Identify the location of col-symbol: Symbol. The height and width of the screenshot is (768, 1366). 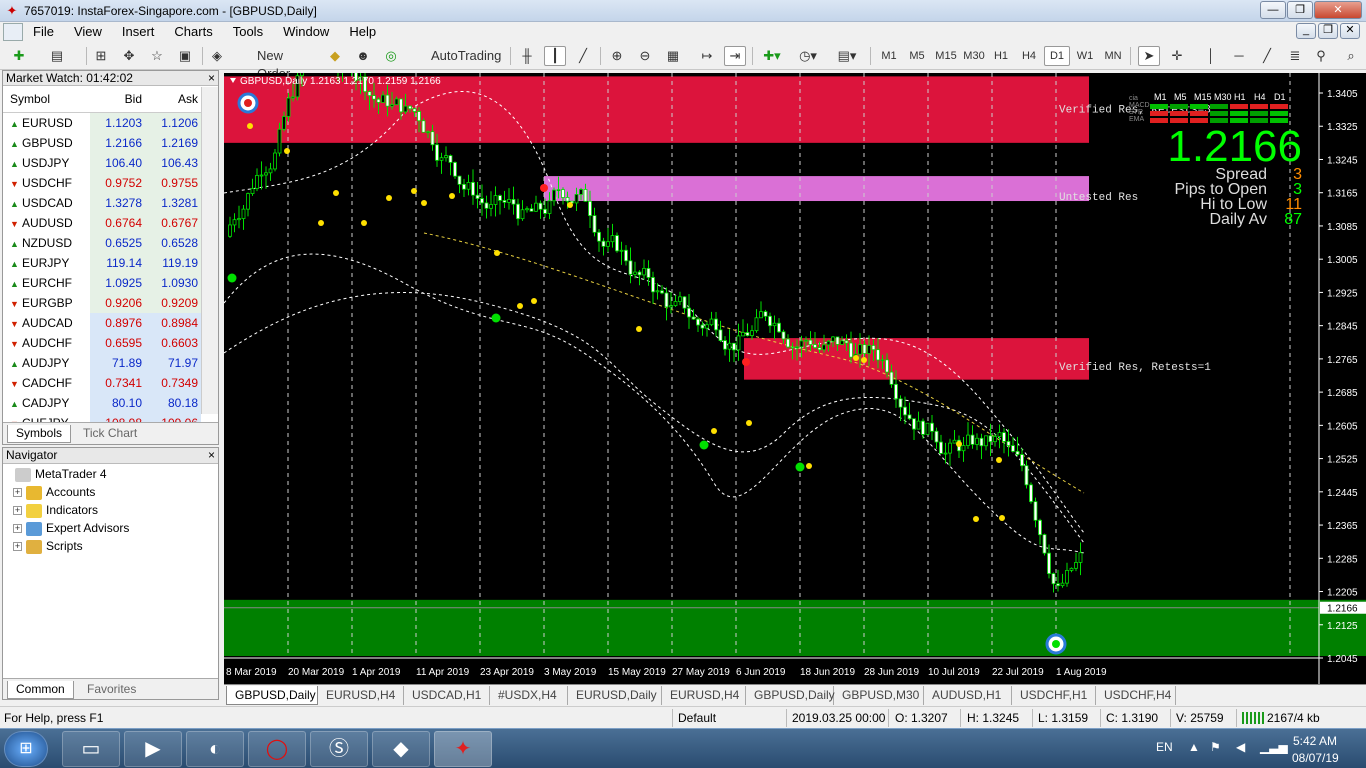
(46, 99).